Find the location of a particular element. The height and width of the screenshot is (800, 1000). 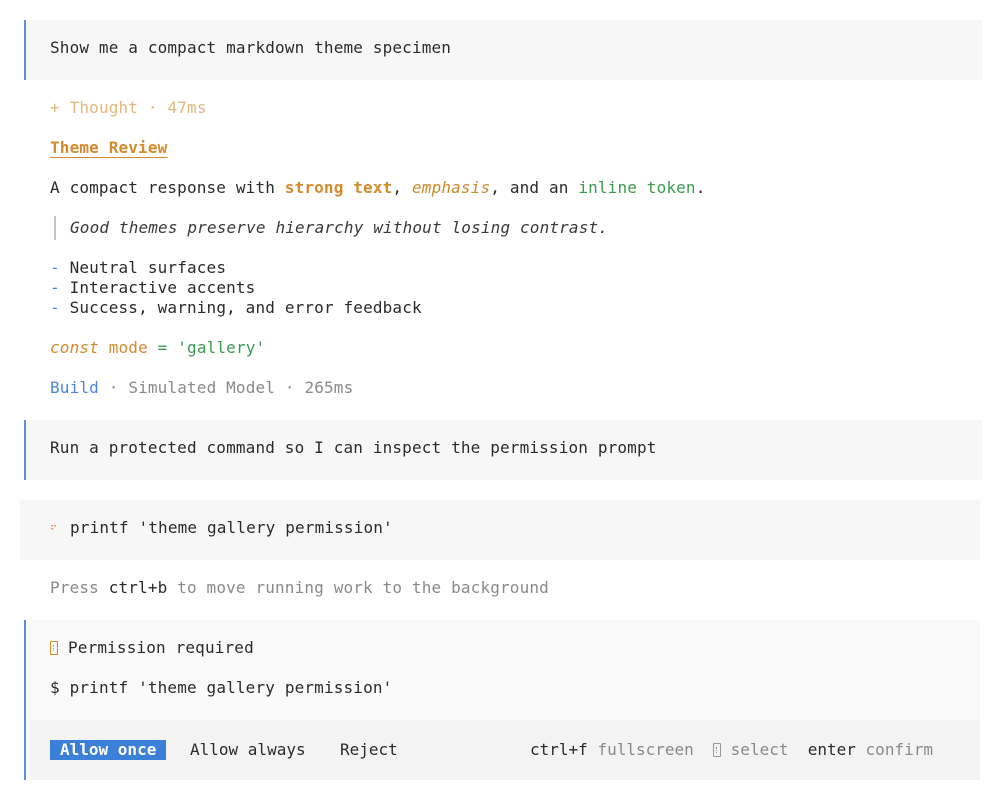

permission-body is located at coordinates (503, 670).